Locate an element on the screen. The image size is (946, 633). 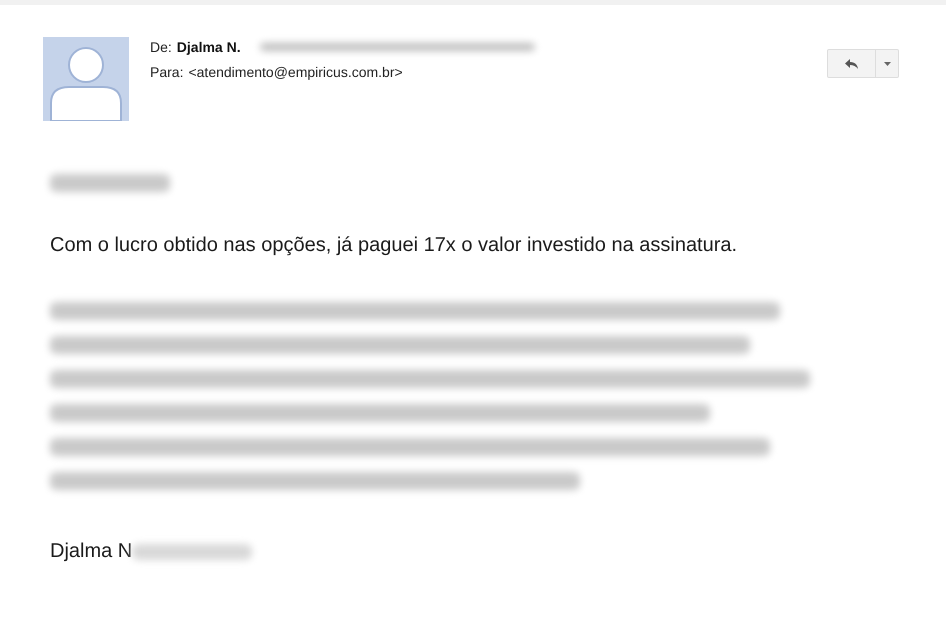
body-paragraph: Com o lucro obtido nas opções, já paguei 17x o valor investido na assinatura. is located at coordinates (394, 245).